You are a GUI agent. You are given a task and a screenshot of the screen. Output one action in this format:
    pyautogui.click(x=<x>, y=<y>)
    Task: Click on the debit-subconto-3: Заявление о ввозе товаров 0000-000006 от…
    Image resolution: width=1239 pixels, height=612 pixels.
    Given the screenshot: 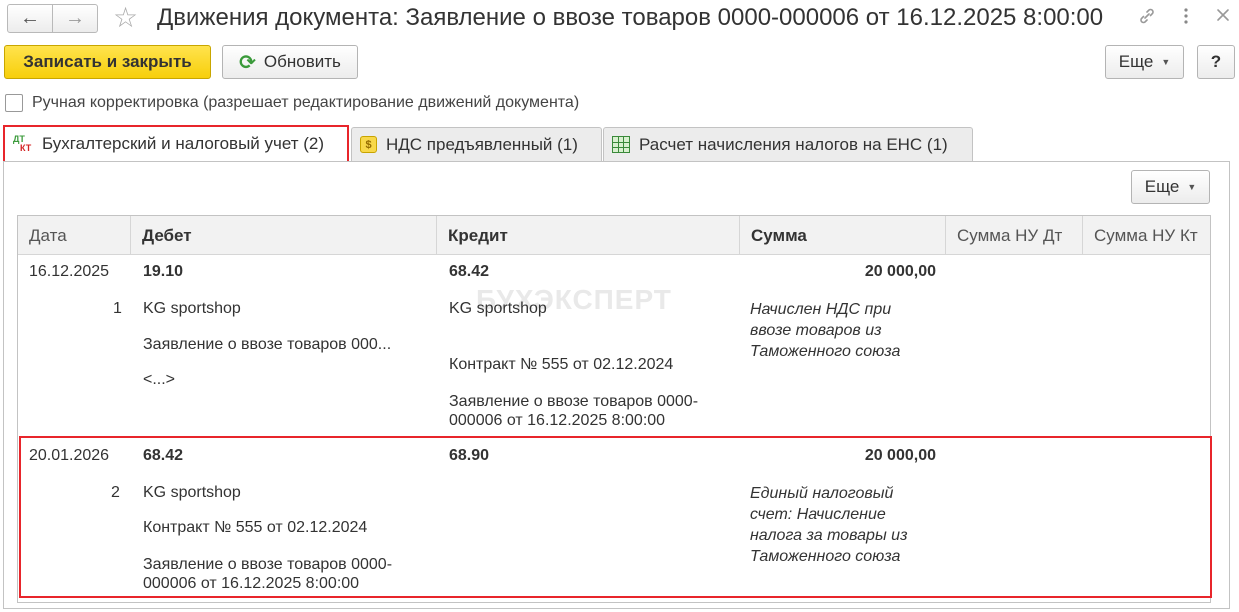 What is the action you would take?
    pyautogui.click(x=268, y=574)
    